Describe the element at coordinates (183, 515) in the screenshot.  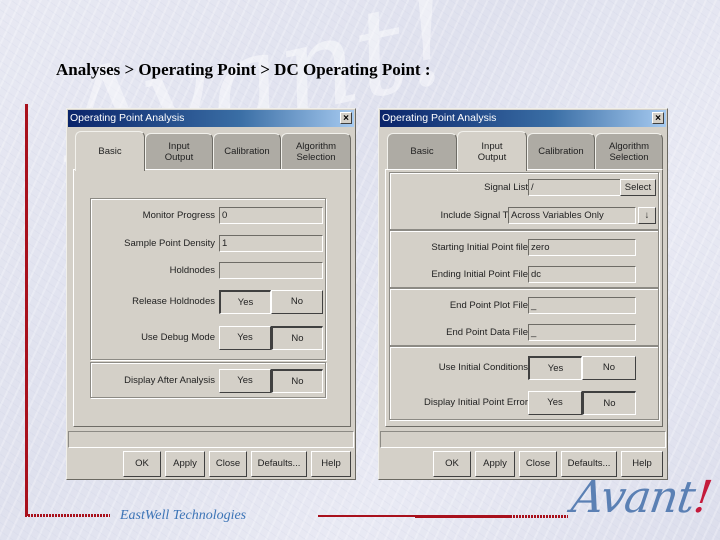
I see `footer-company-name: EastWell Technologies` at that location.